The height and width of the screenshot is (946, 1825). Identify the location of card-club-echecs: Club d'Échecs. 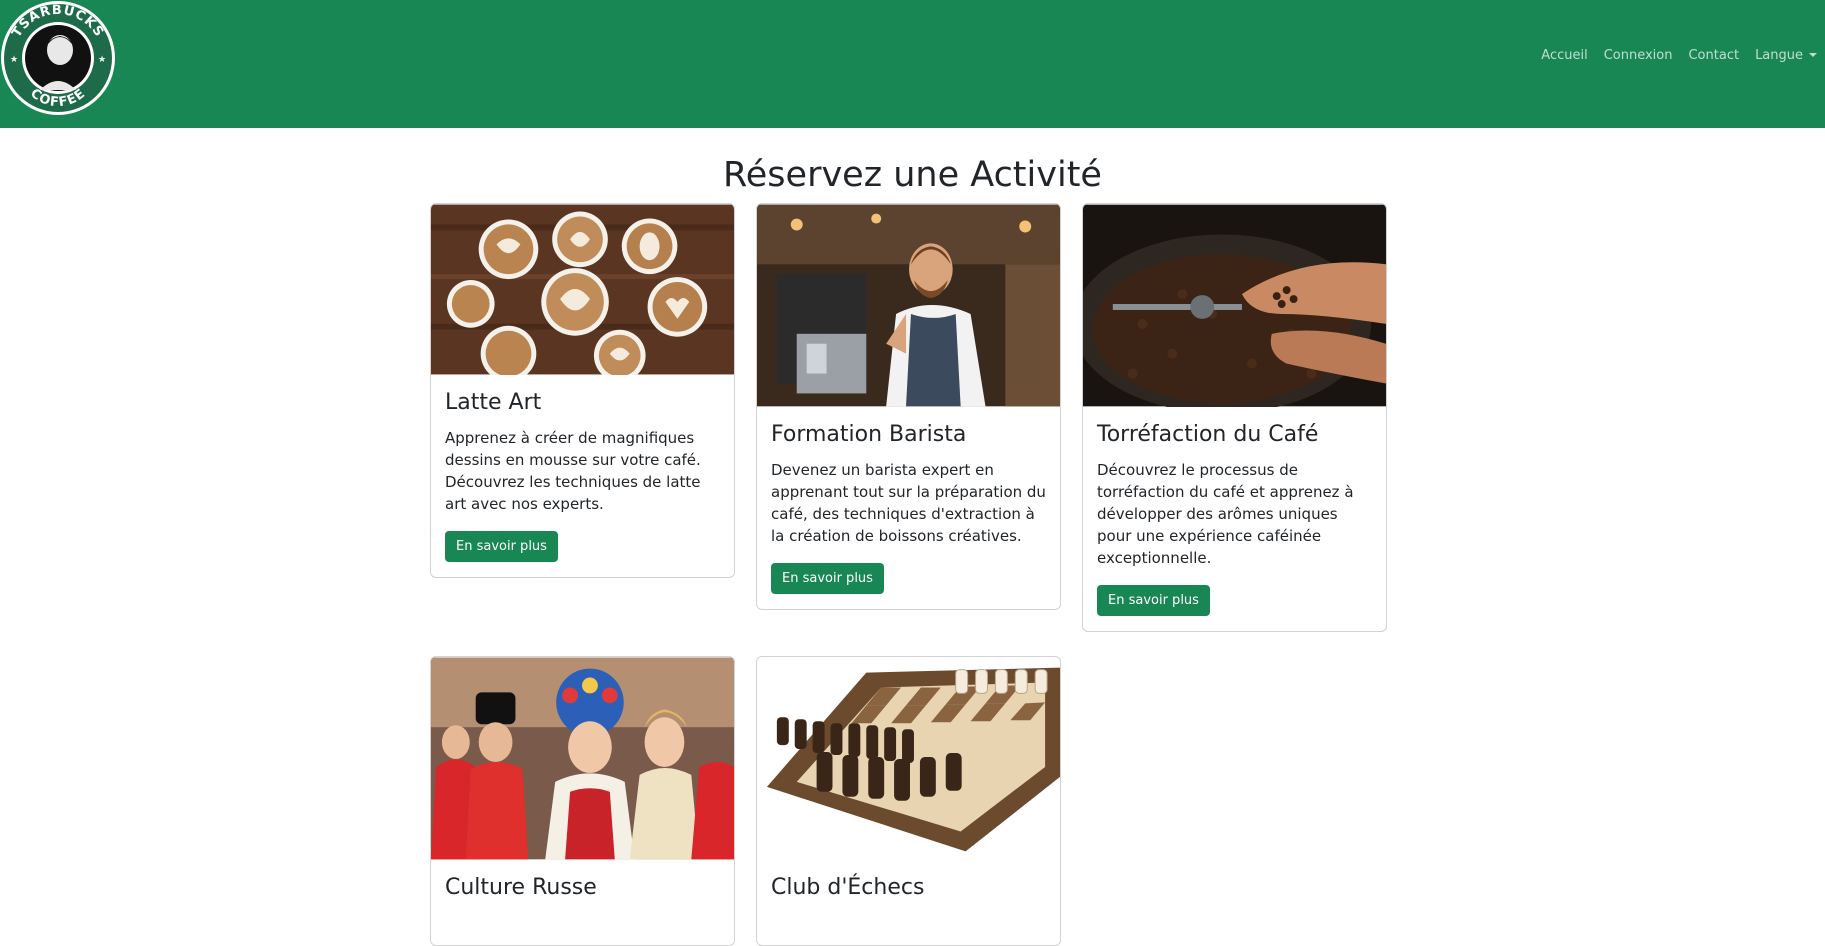
(908, 801).